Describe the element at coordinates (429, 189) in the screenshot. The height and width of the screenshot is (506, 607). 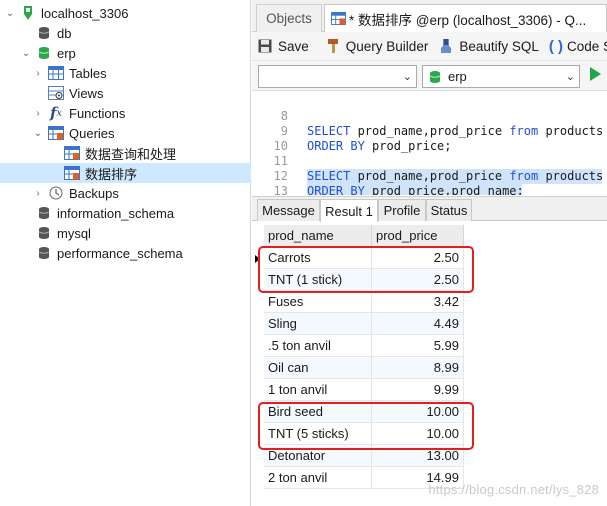
I see `editor-line: 14` at that location.